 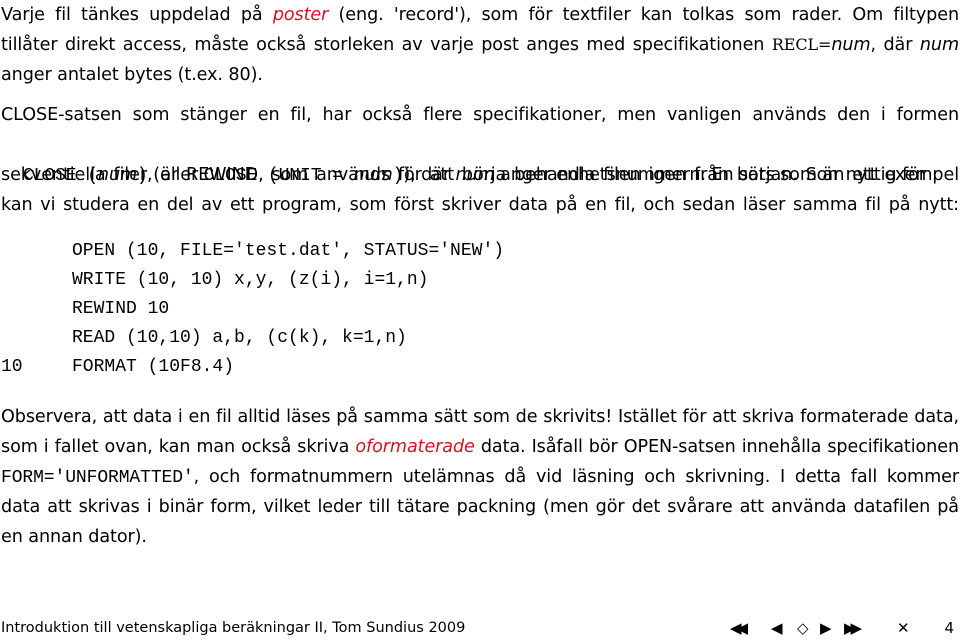 What do you see at coordinates (300, 15) in the screenshot?
I see `emphasis-term: poster` at bounding box center [300, 15].